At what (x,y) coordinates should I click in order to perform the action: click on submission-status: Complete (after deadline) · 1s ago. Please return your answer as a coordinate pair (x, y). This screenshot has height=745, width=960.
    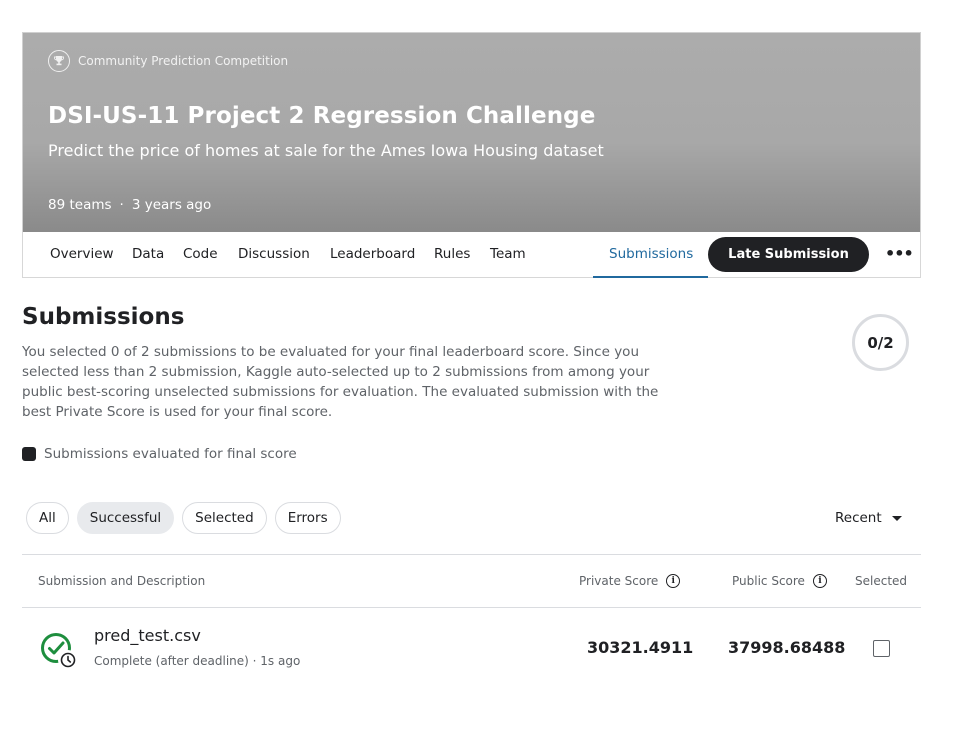
    Looking at the image, I should click on (197, 661).